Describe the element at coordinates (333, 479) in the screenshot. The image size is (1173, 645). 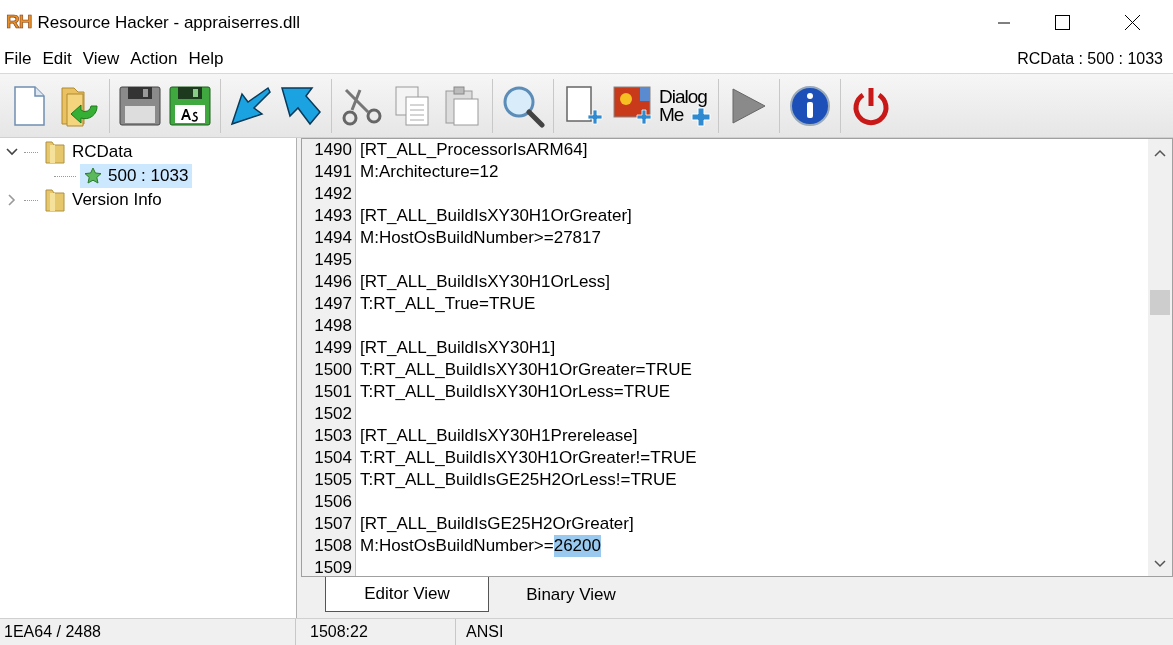
I see `line-number: 1505` at that location.